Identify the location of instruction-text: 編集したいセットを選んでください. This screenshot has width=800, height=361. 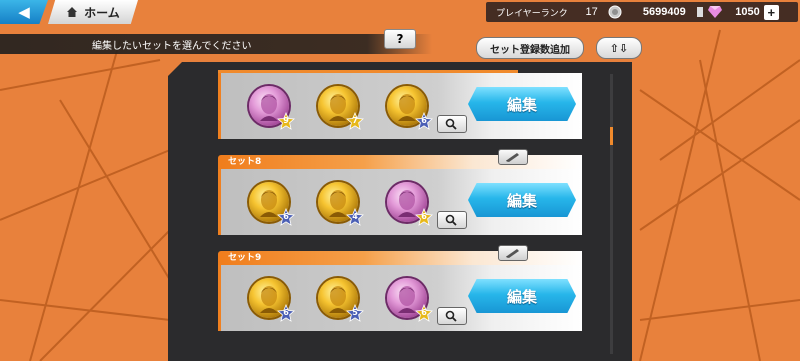
(172, 46).